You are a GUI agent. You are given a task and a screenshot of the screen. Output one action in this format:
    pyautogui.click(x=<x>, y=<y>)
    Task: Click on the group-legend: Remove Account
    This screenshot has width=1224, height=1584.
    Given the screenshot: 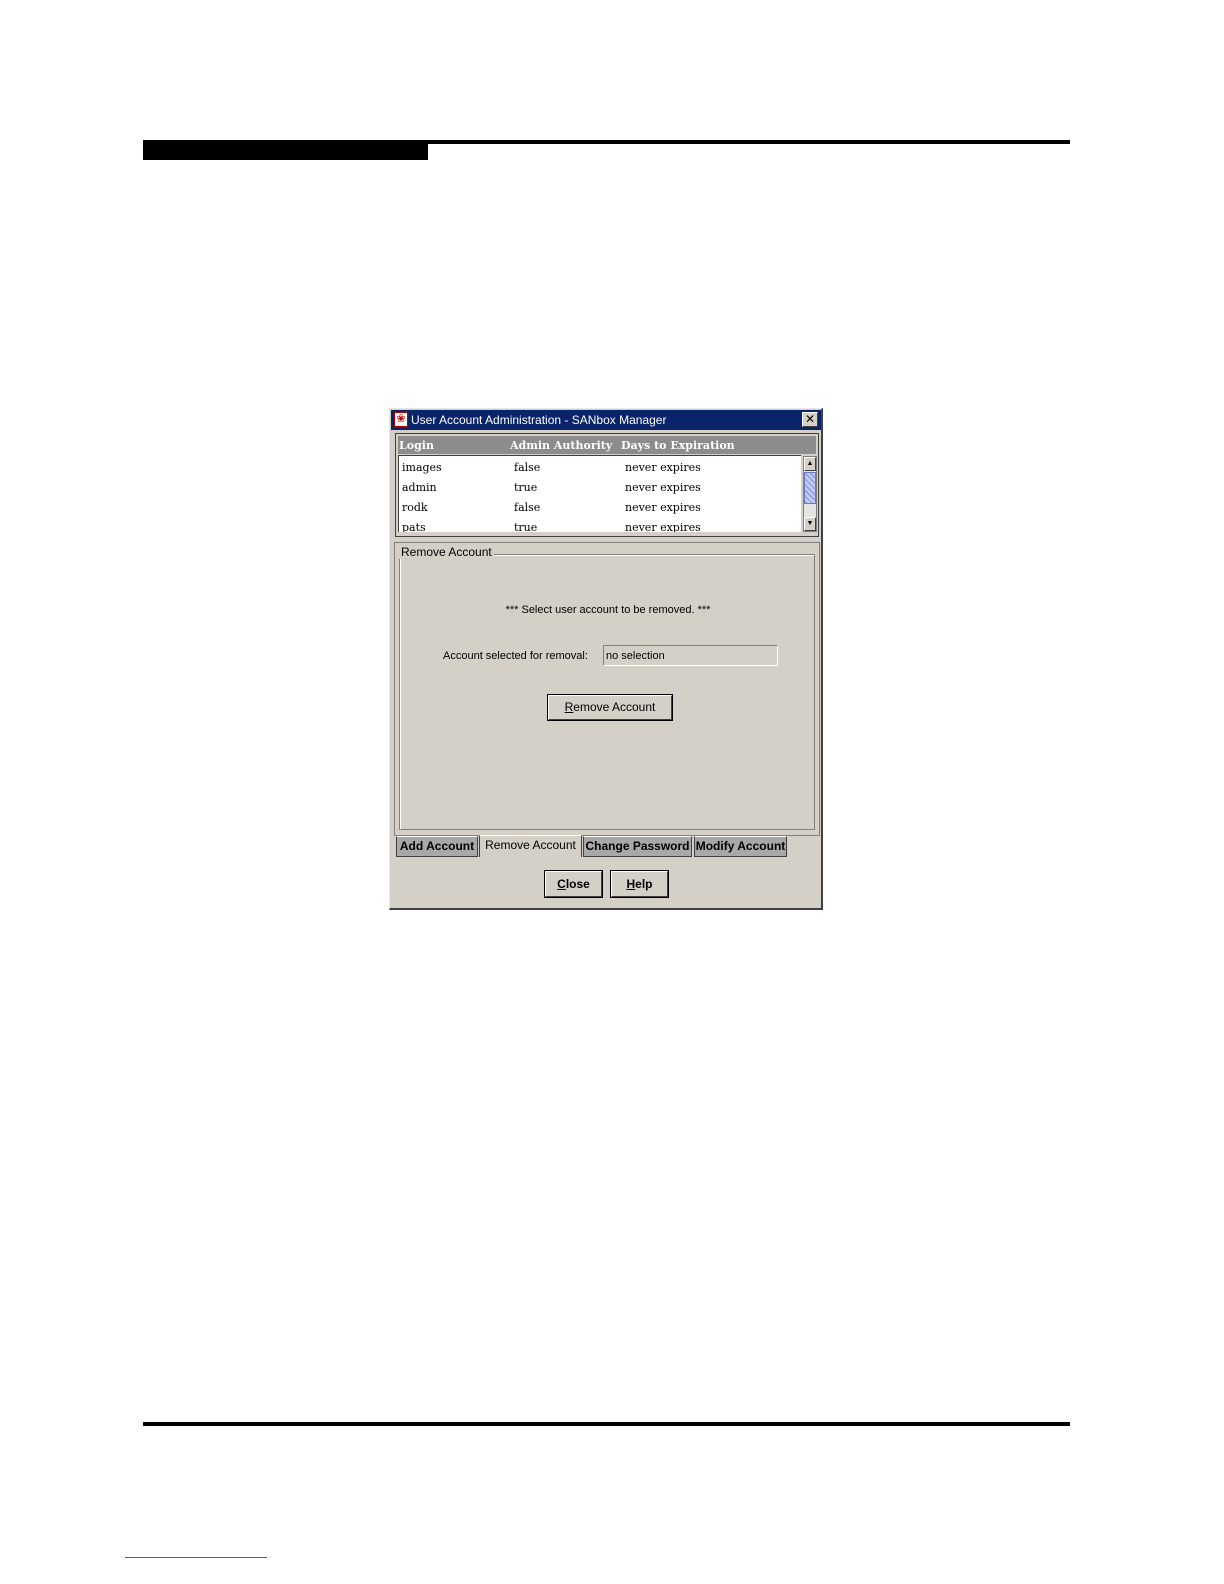 What is the action you would take?
    pyautogui.click(x=446, y=552)
    